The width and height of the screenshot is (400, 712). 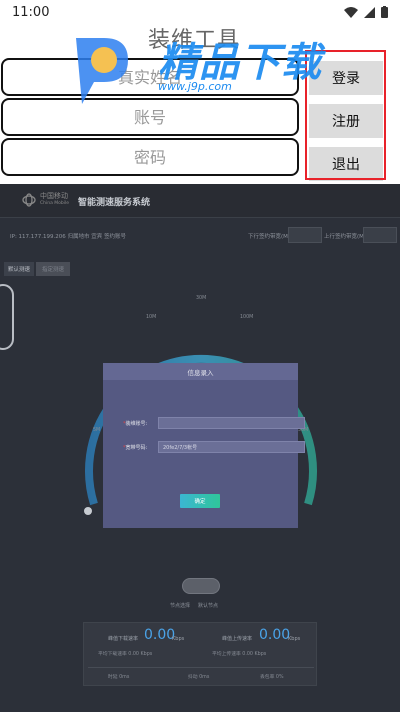 I want to click on peak-down-unit: Kbps, so click(x=178, y=639).